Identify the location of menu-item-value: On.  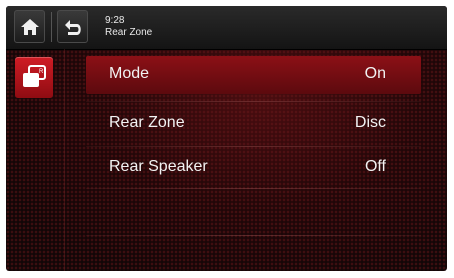
(375, 73).